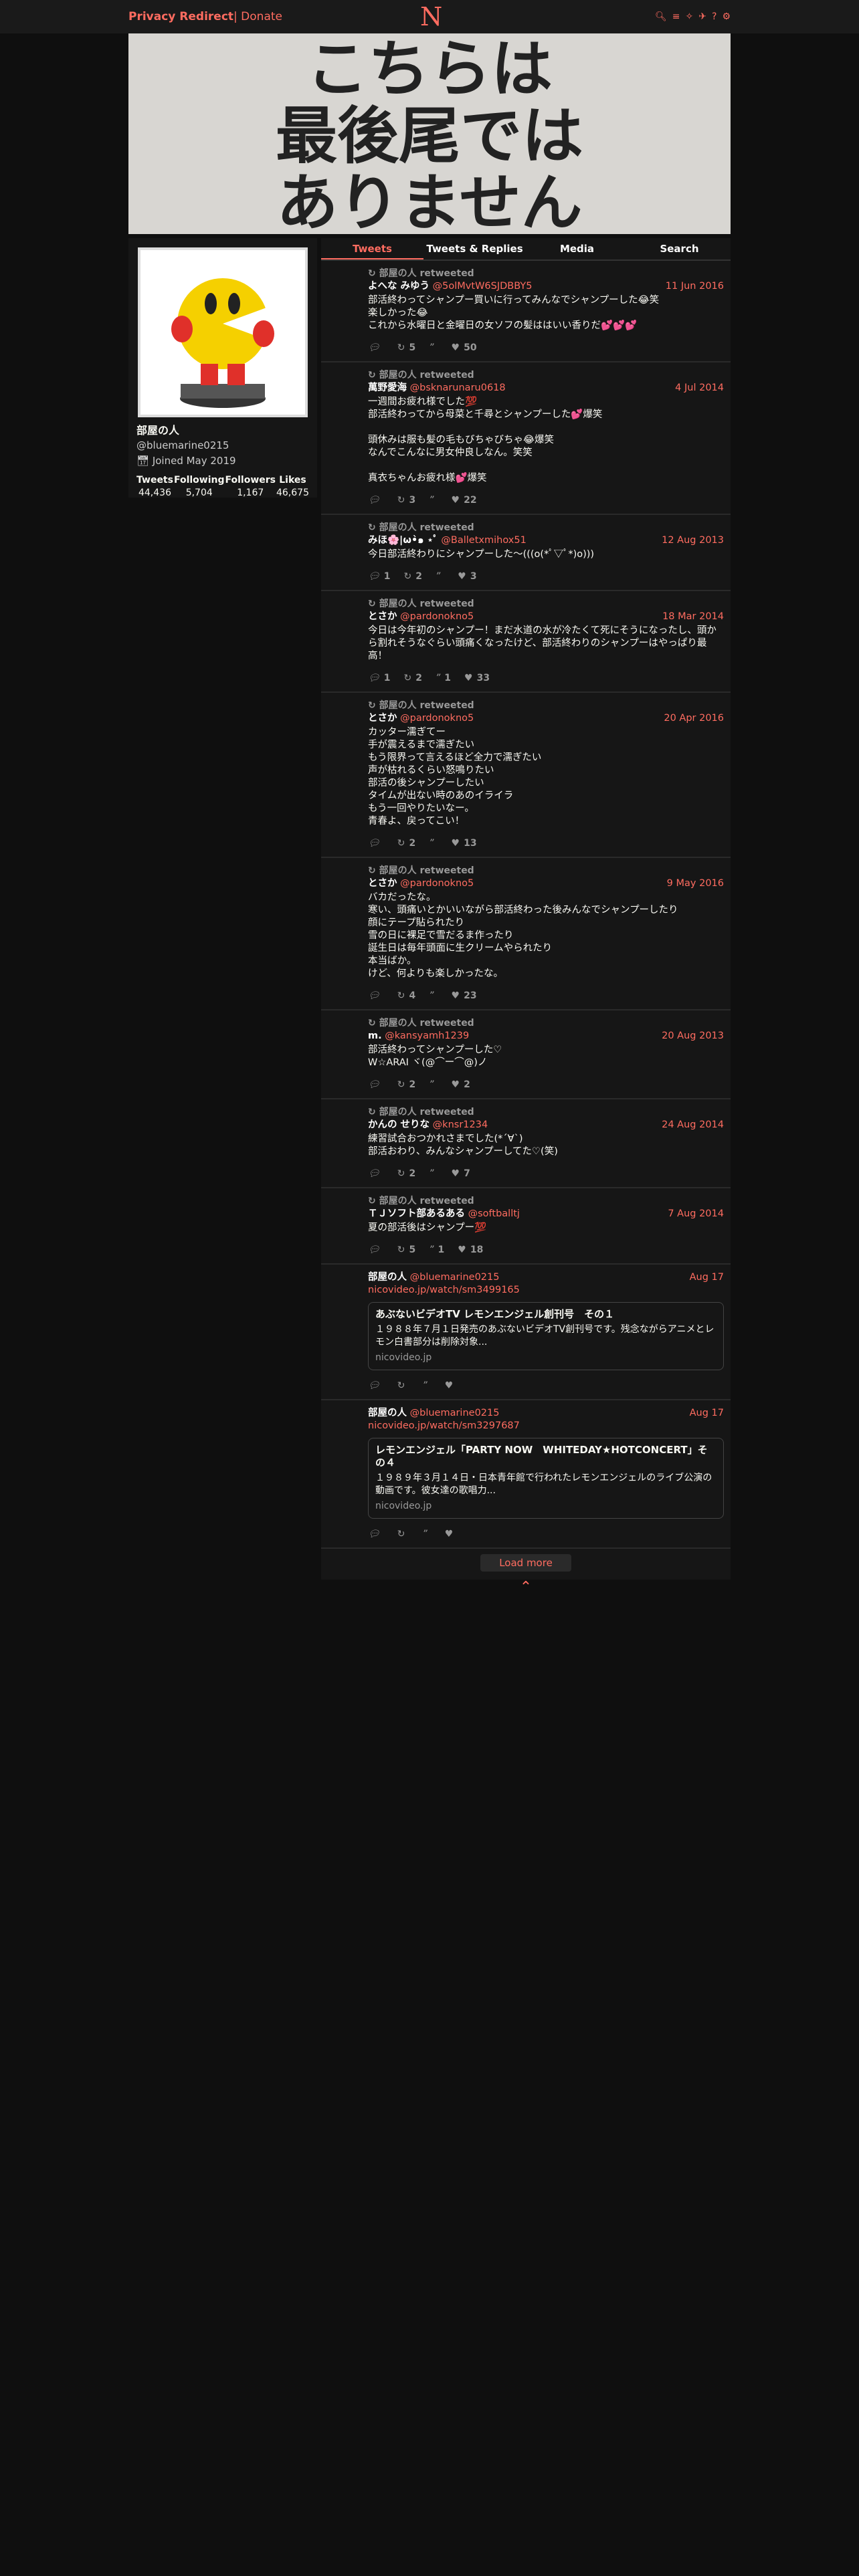 The height and width of the screenshot is (2576, 859). What do you see at coordinates (388, 1413) in the screenshot?
I see `tweet-author-name: 部屋の人` at bounding box center [388, 1413].